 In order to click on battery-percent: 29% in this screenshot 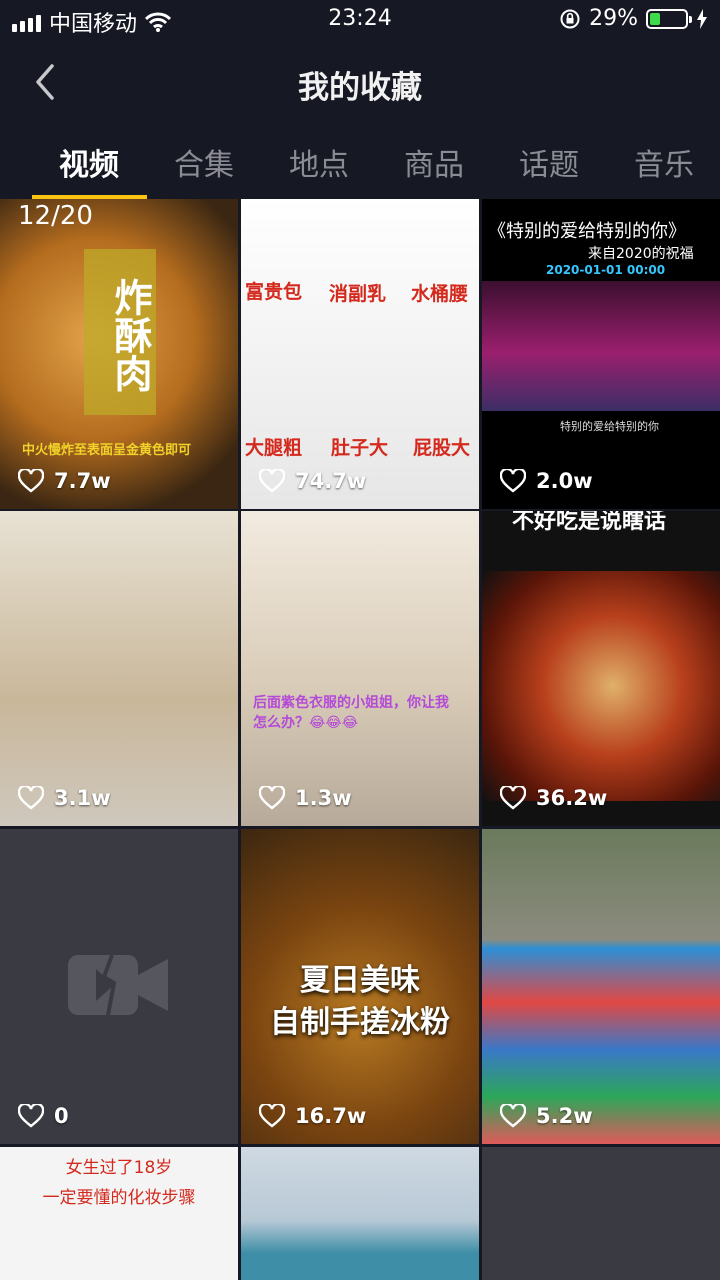, I will do `click(613, 18)`.